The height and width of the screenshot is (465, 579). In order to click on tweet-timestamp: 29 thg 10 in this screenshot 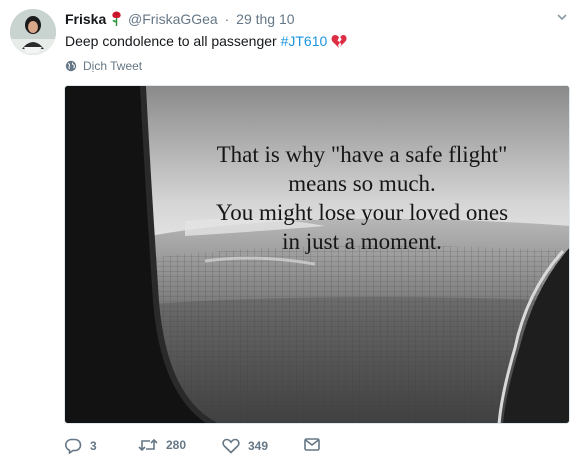, I will do `click(265, 19)`.